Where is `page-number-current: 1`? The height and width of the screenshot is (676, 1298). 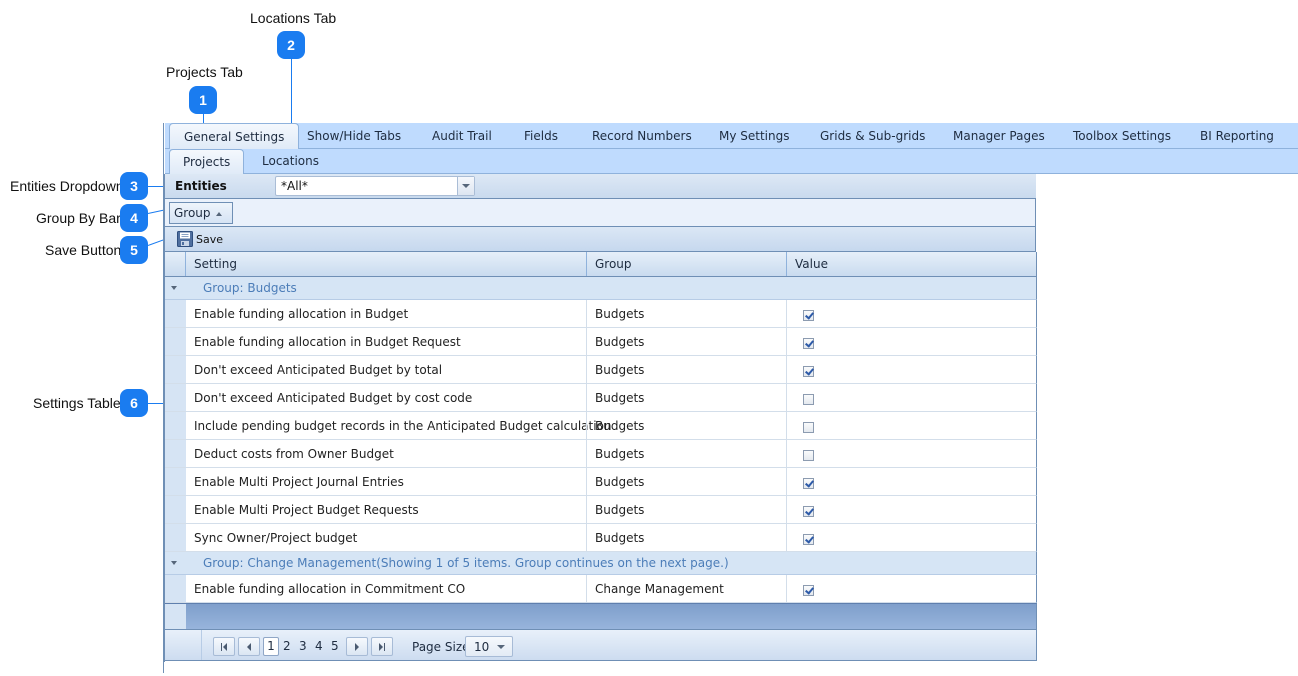 page-number-current: 1 is located at coordinates (271, 646).